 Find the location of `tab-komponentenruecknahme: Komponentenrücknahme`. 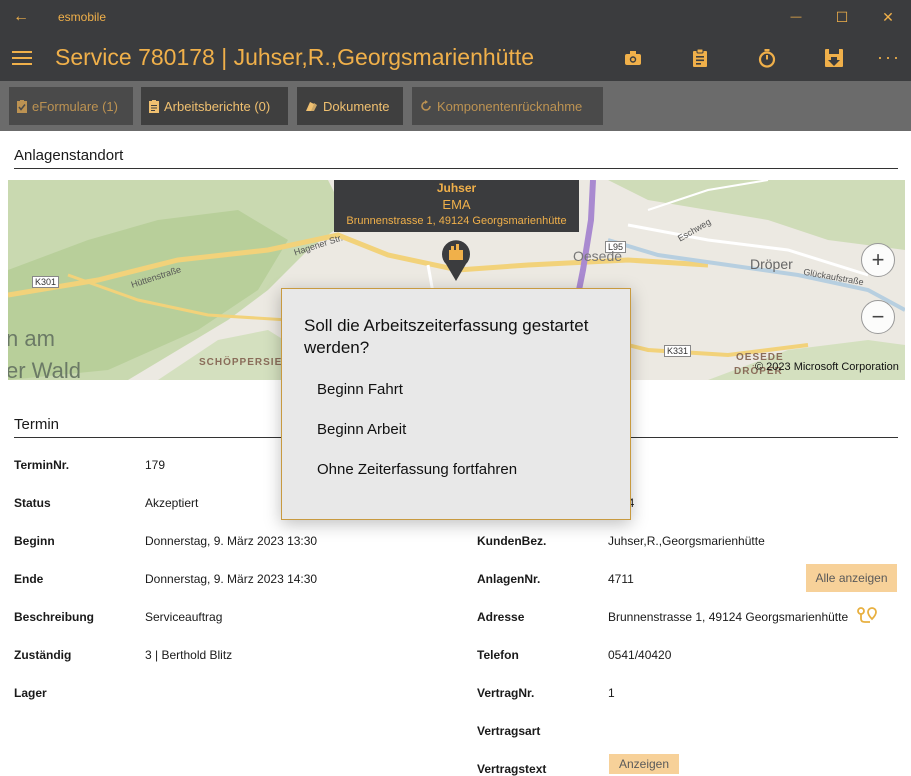

tab-komponentenruecknahme: Komponentenrücknahme is located at coordinates (507, 106).